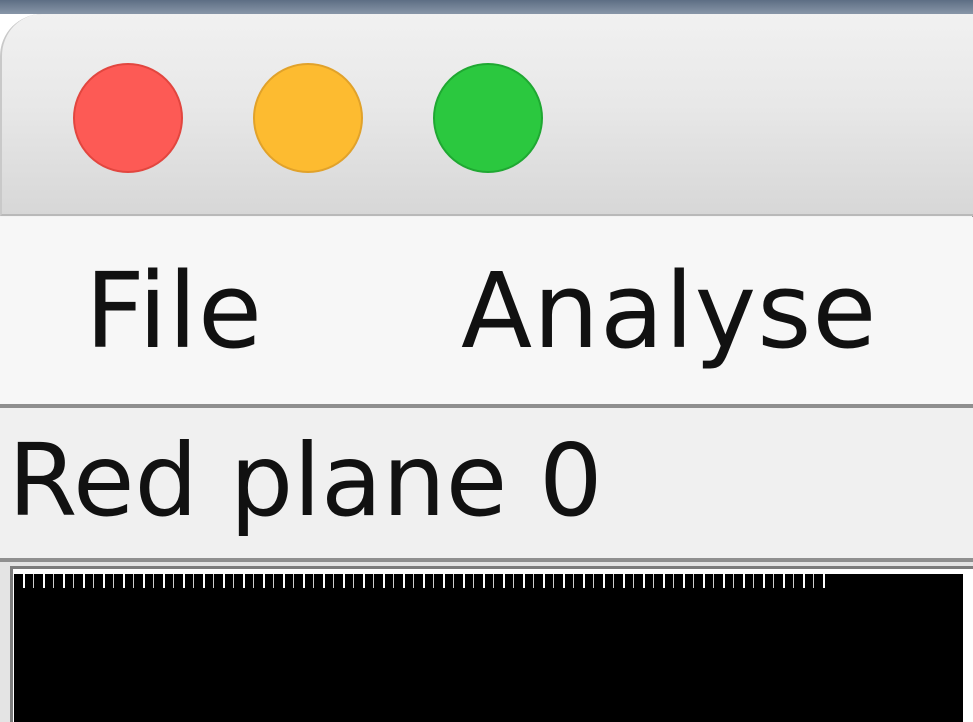 This screenshot has height=722, width=973. Describe the element at coordinates (308, 118) in the screenshot. I see `minimize-window-button` at that location.